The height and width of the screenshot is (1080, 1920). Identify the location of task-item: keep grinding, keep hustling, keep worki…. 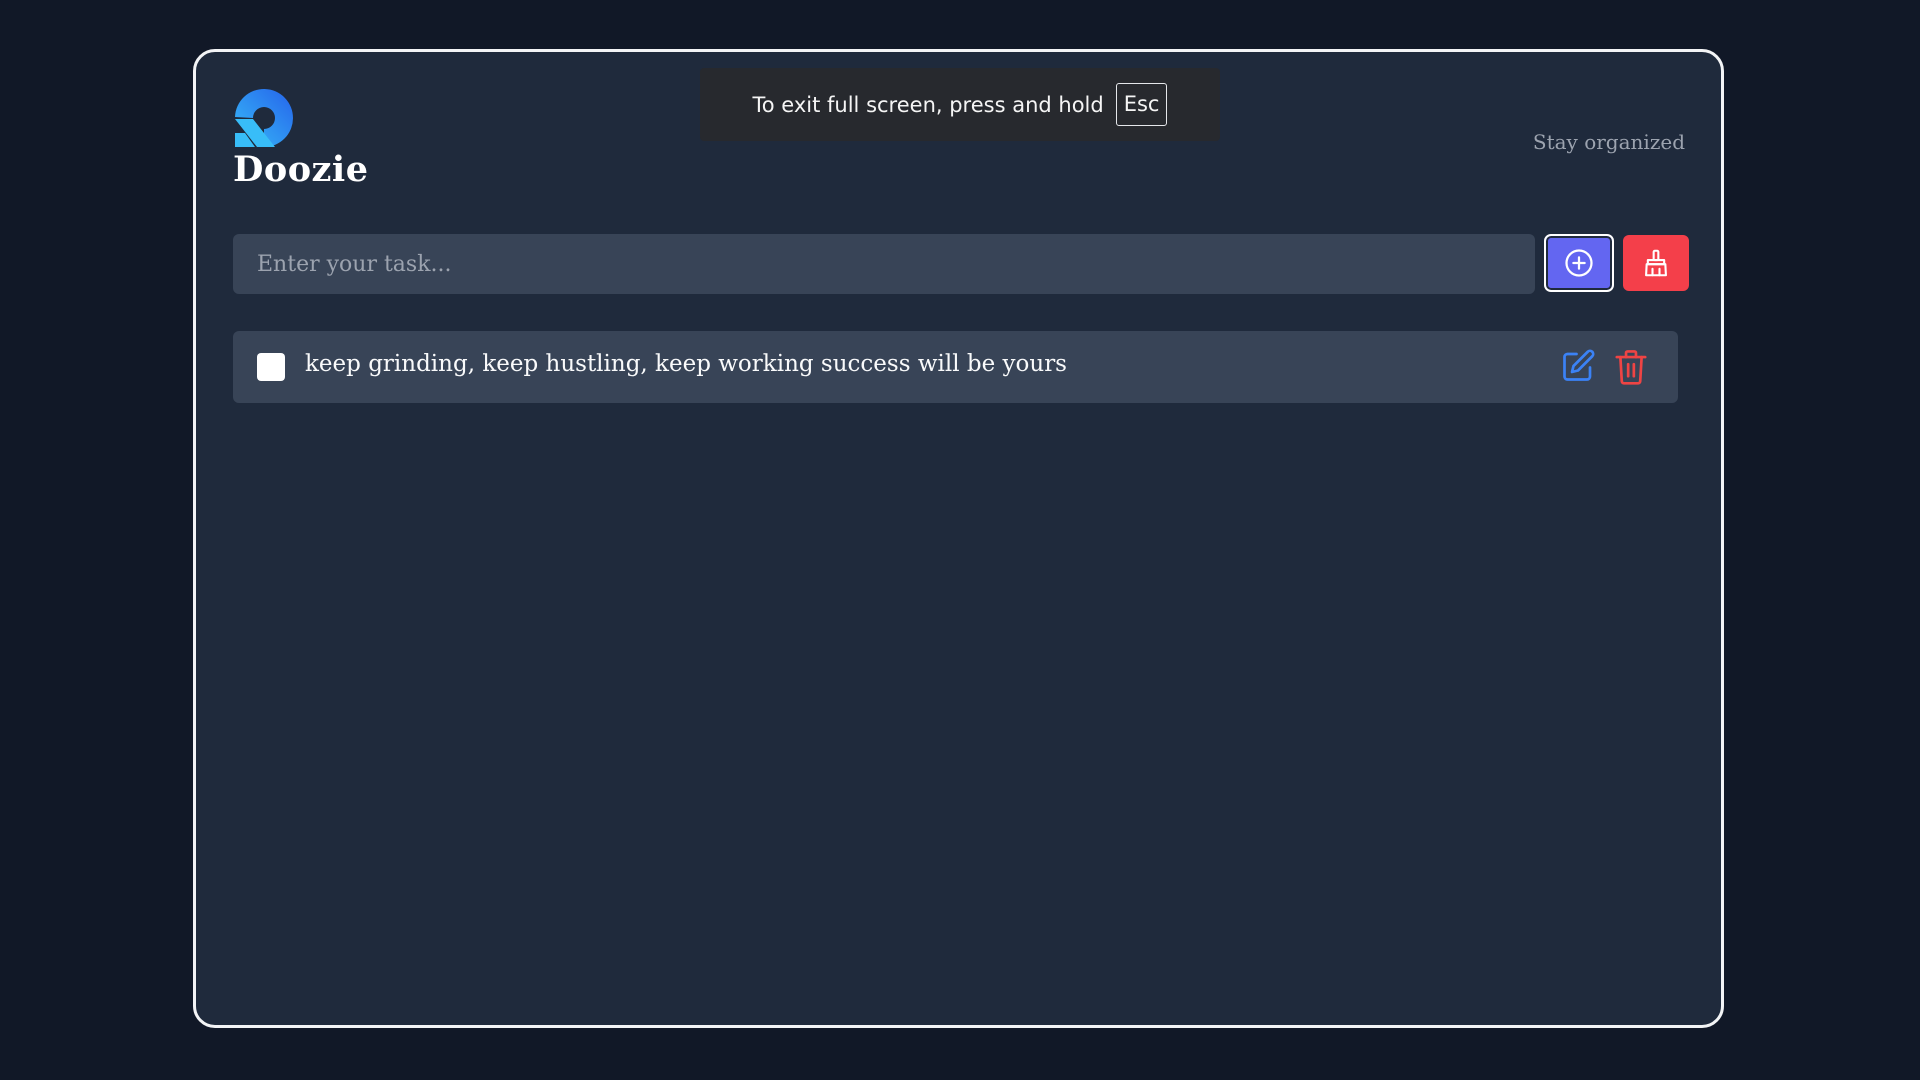
(955, 367).